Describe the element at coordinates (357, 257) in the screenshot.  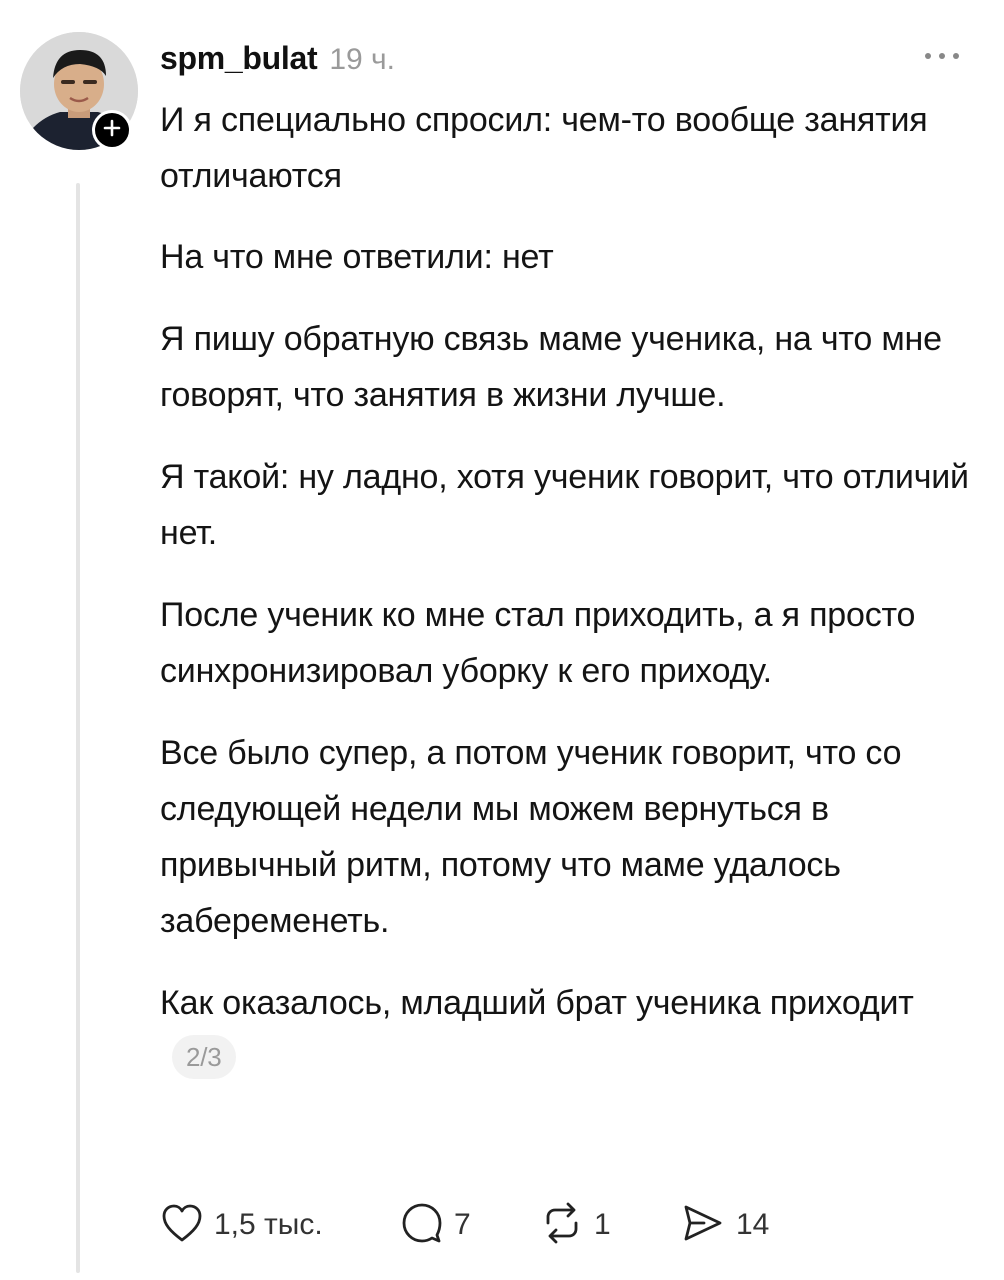
I see `post-paragraph: На что мне ответили: нет` at that location.